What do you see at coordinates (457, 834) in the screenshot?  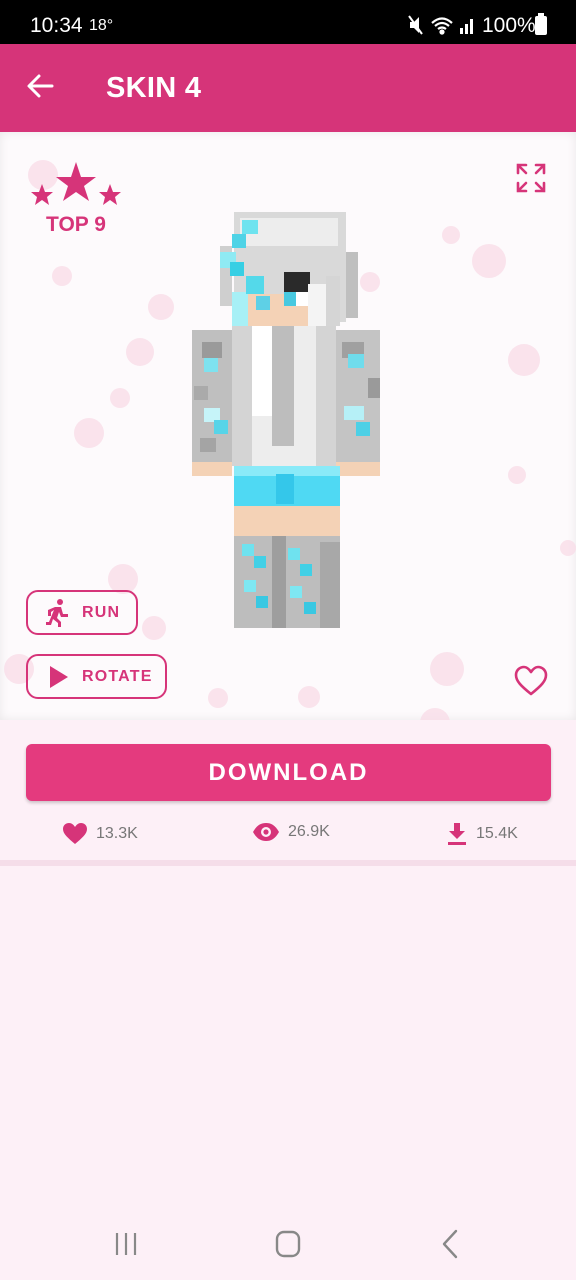 I see `download-icon` at bounding box center [457, 834].